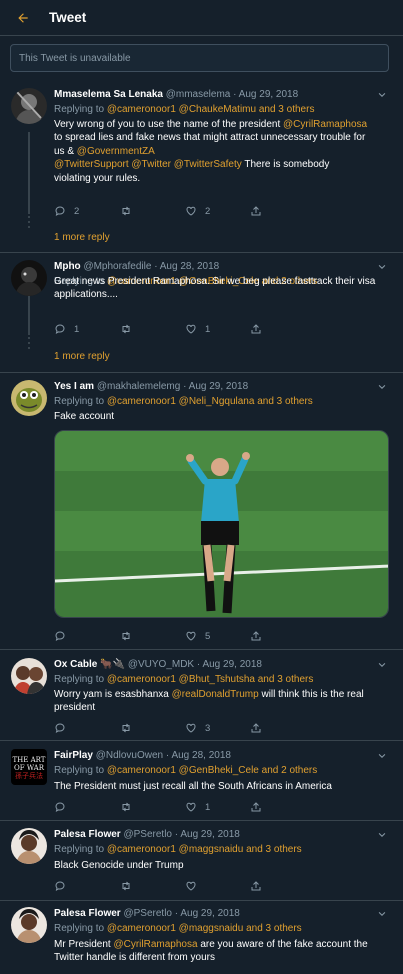 This screenshot has height=974, width=403. What do you see at coordinates (199, 58) in the screenshot?
I see `unavailable-tweet-notice: This Tweet is unavailable` at bounding box center [199, 58].